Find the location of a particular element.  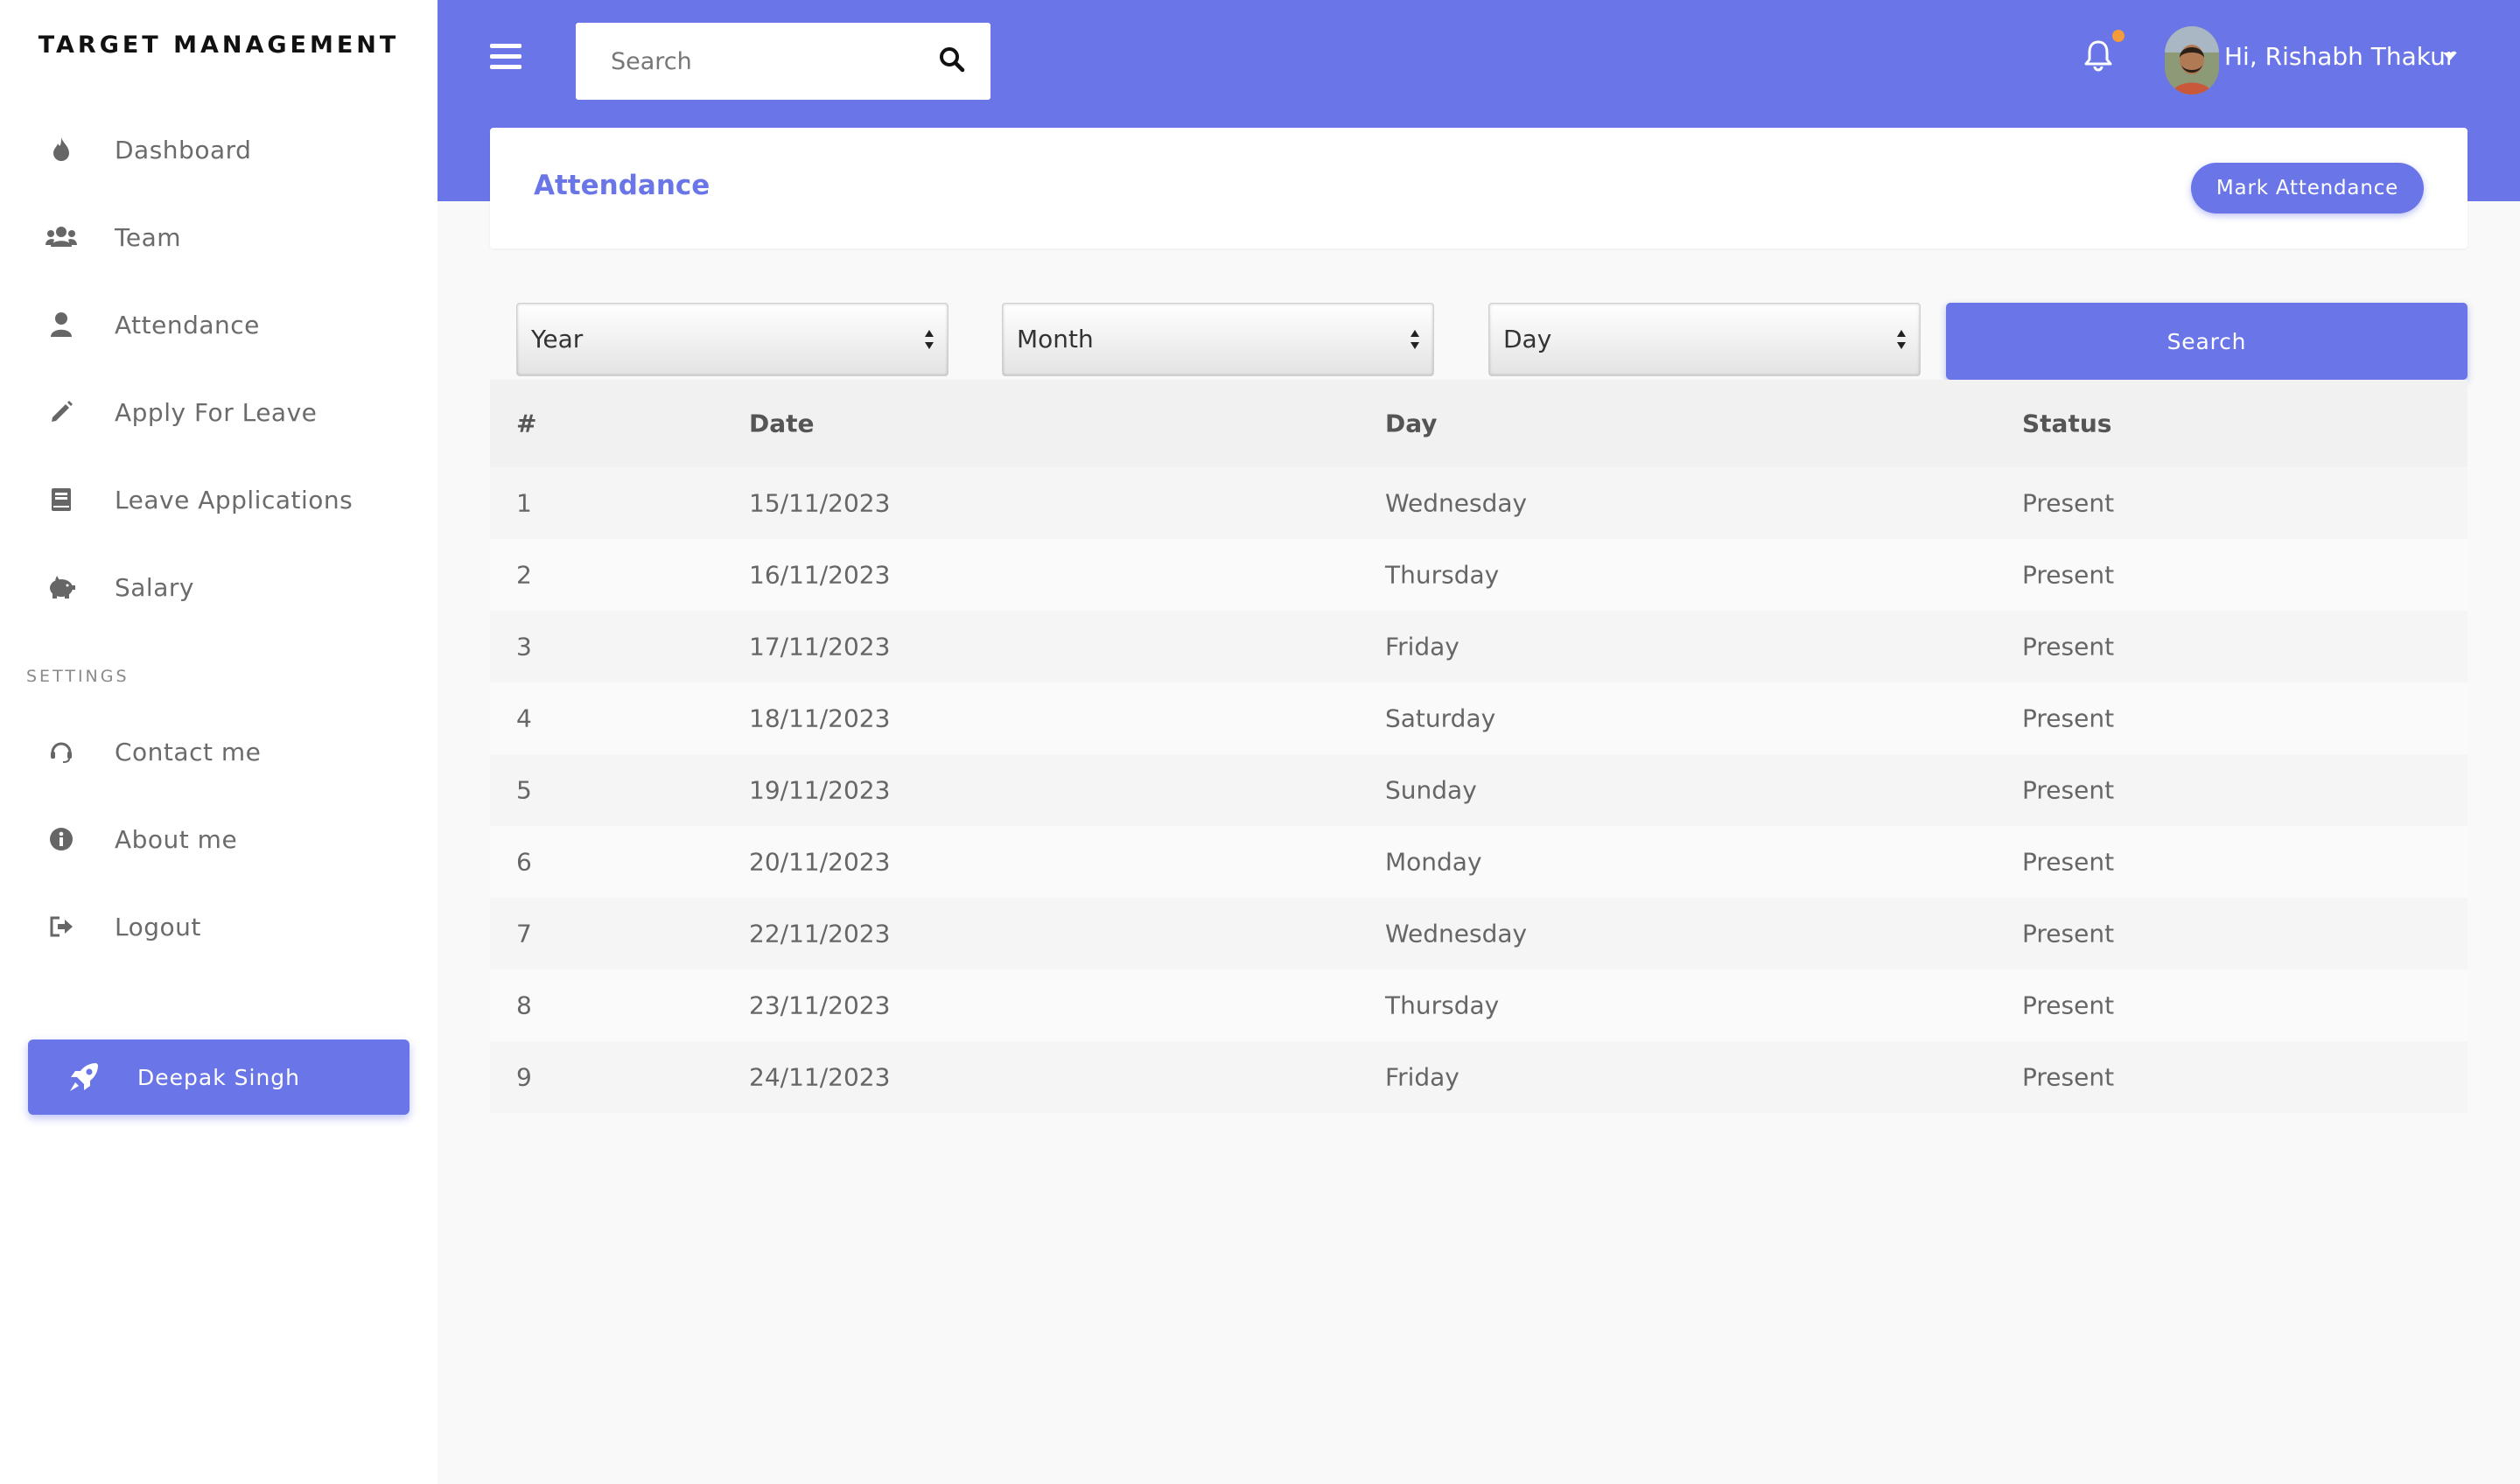

sidebar-item-team: Team is located at coordinates (219, 237).